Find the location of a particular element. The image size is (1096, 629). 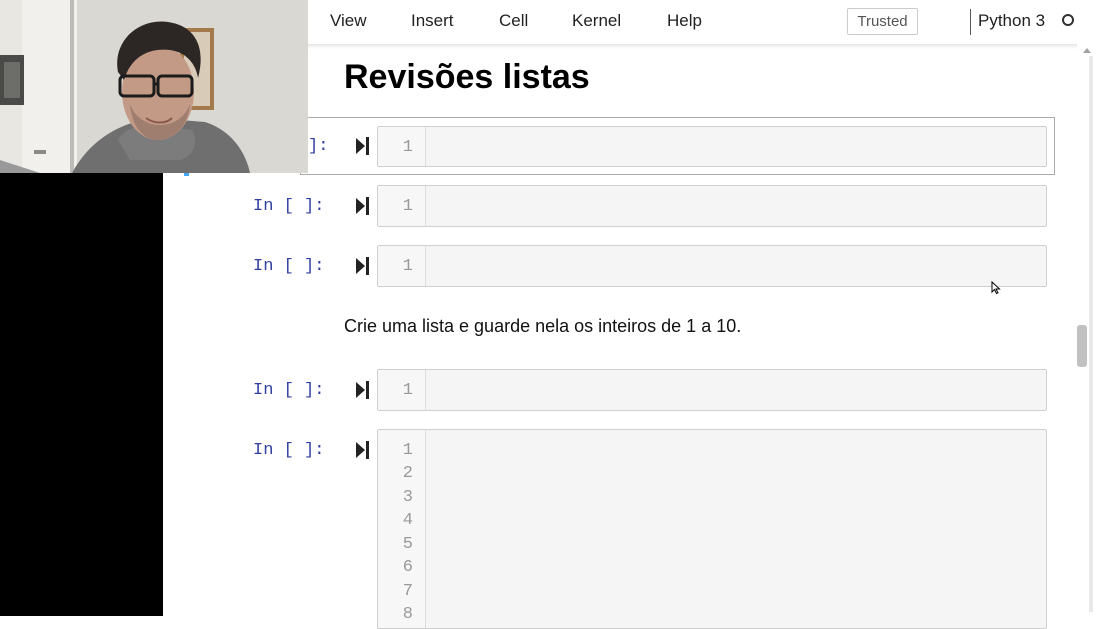

menu-insert: Insert is located at coordinates (432, 21).